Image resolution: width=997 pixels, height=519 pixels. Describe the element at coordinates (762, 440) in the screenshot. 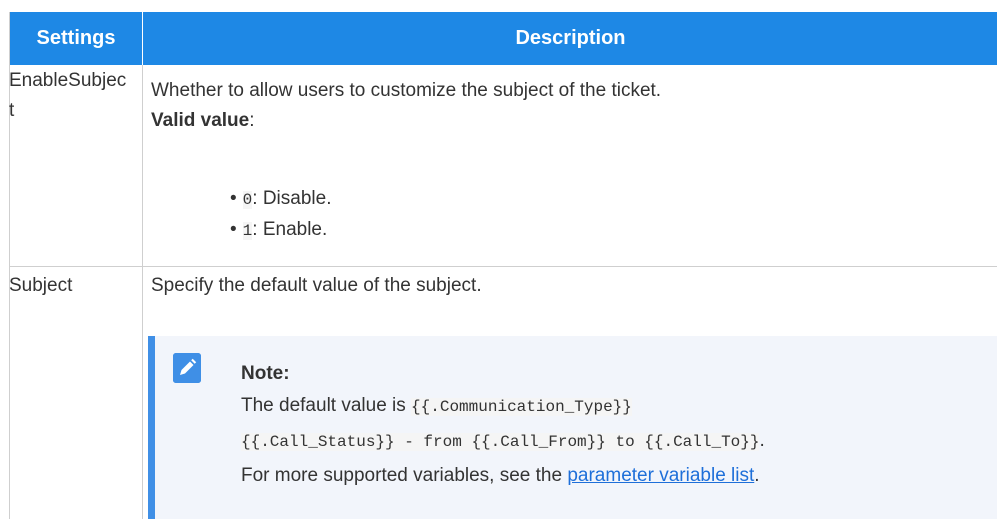

I see `note-line-2-suffix: .` at that location.